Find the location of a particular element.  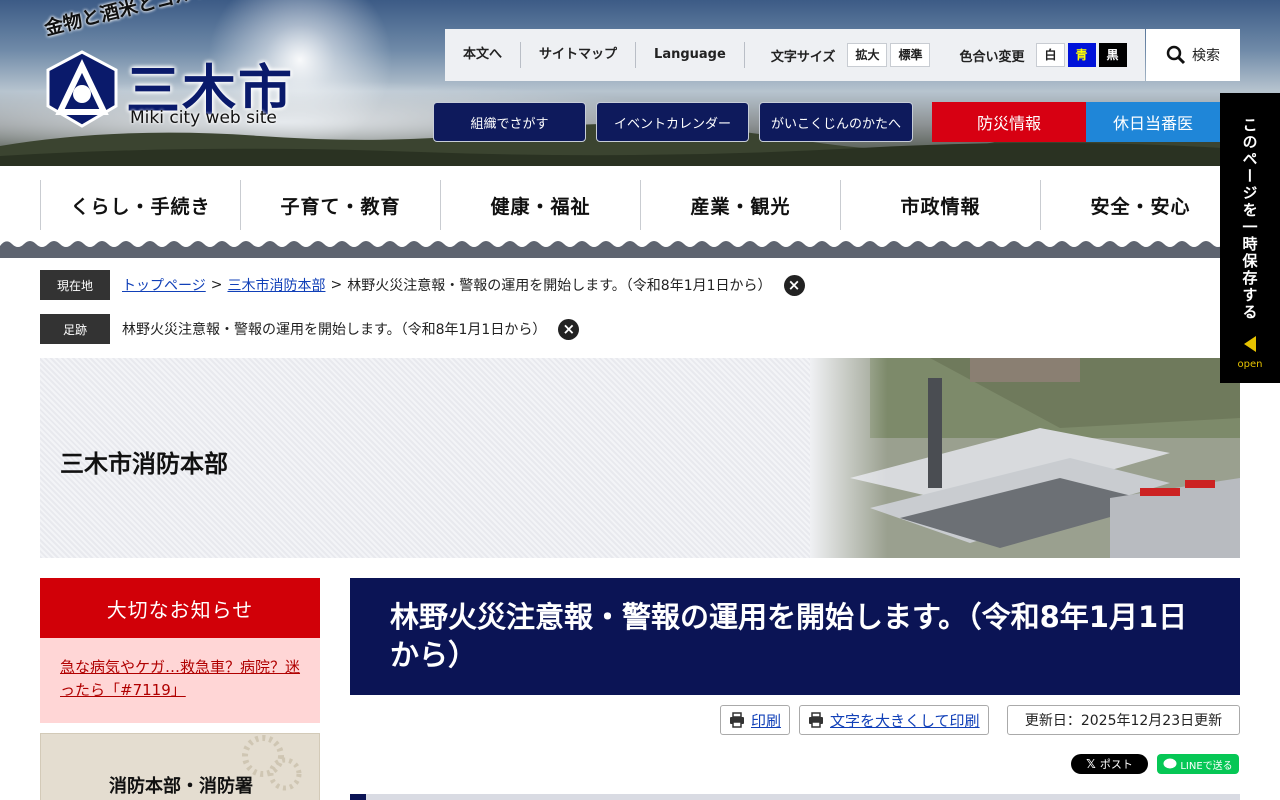

nav-item-industry: 産業・観光 is located at coordinates (740, 205).